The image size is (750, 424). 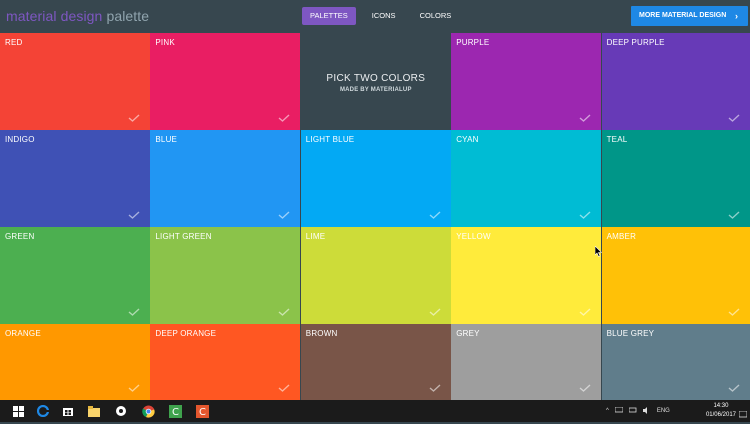 I want to click on color-tile-grey: GREY, so click(x=526, y=362).